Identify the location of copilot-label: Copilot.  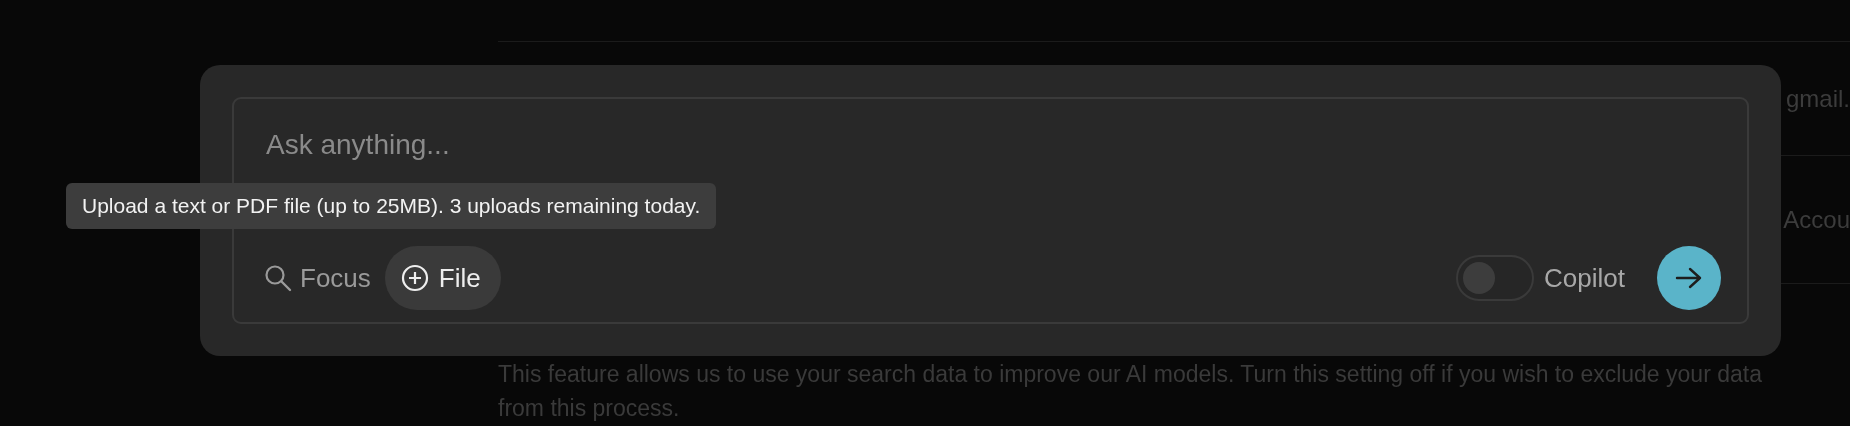
(1584, 278).